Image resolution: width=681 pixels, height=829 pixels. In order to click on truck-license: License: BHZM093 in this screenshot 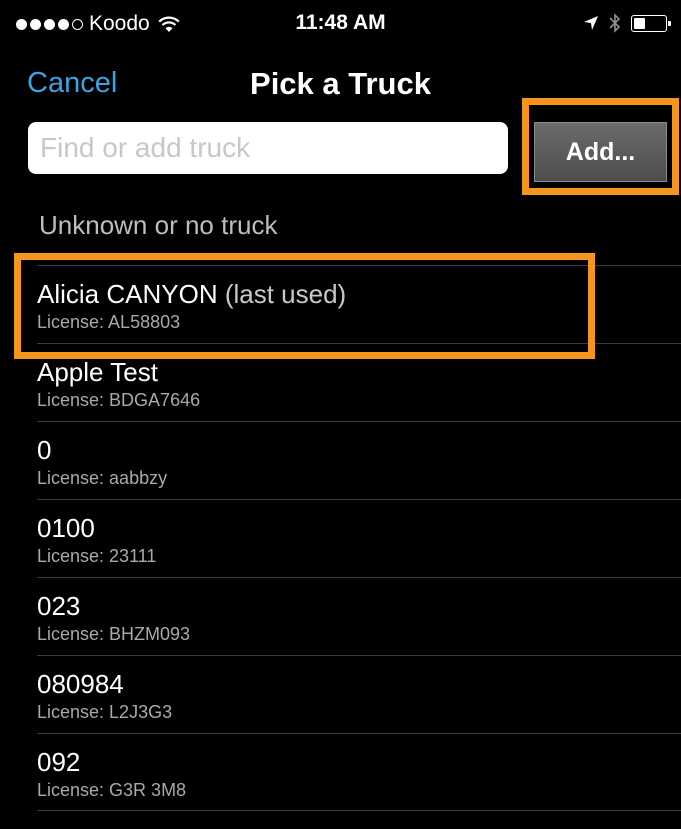, I will do `click(114, 634)`.